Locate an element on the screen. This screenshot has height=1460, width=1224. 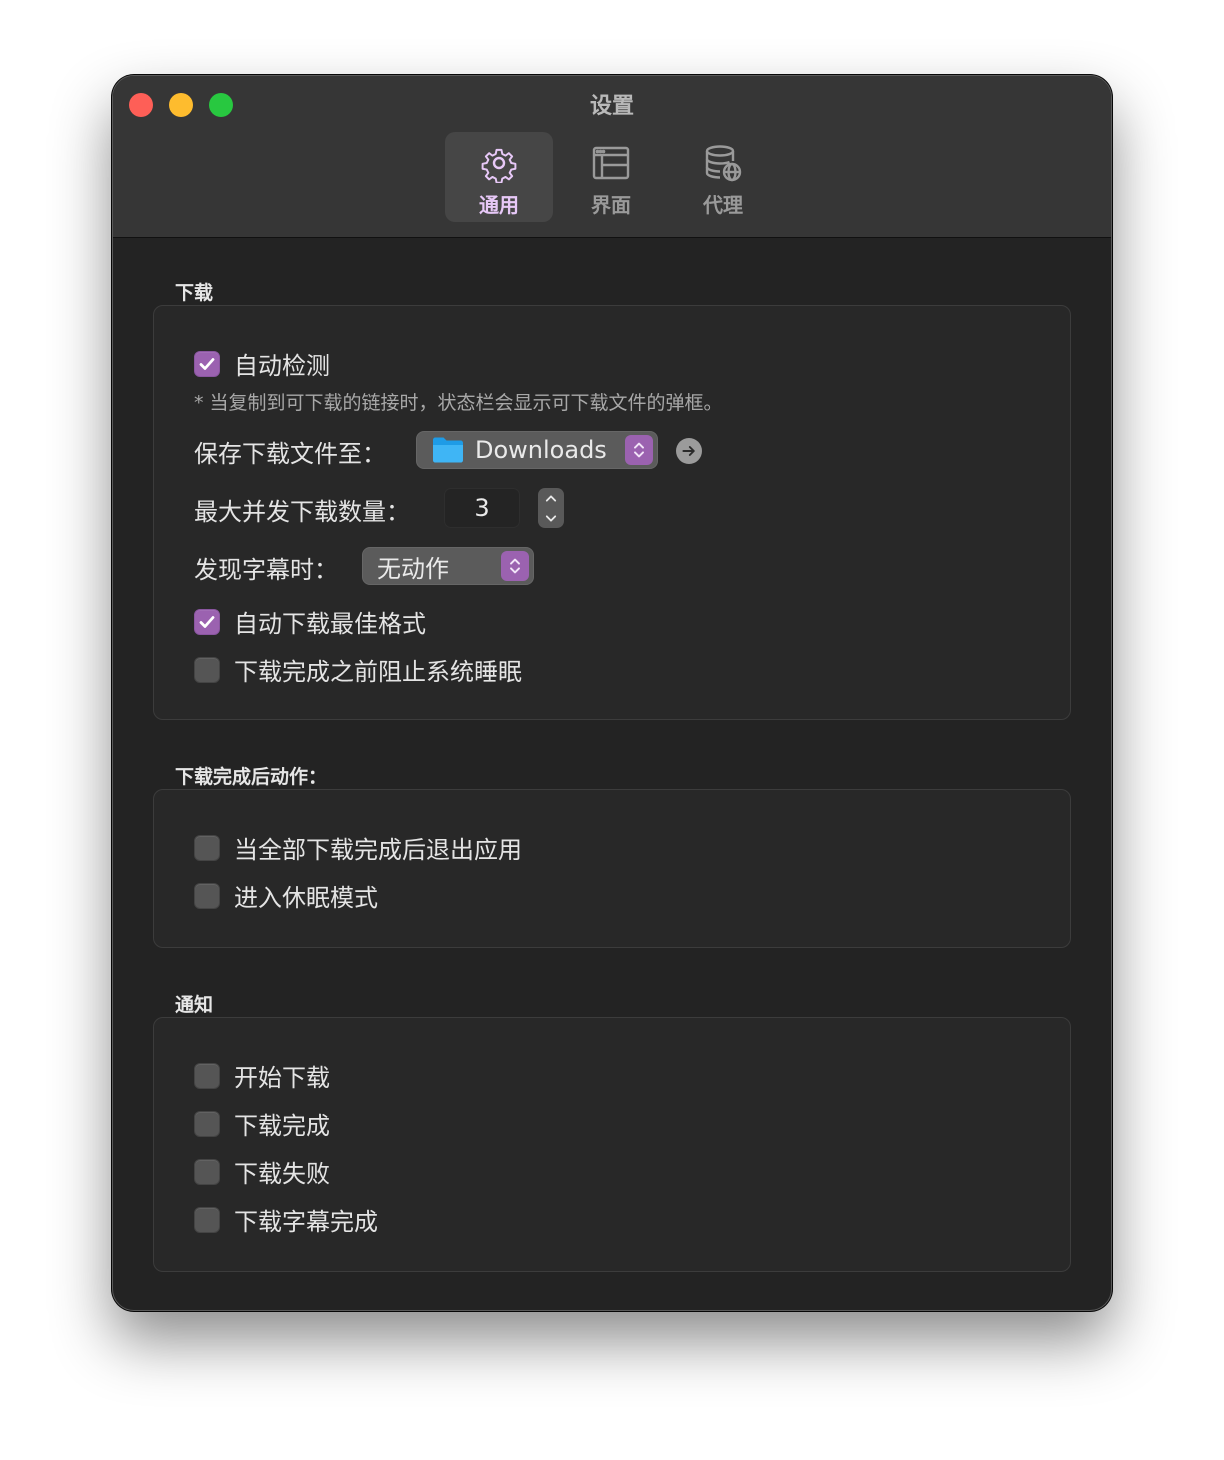
notify-failed-label: 下载失败 is located at coordinates (282, 1174).